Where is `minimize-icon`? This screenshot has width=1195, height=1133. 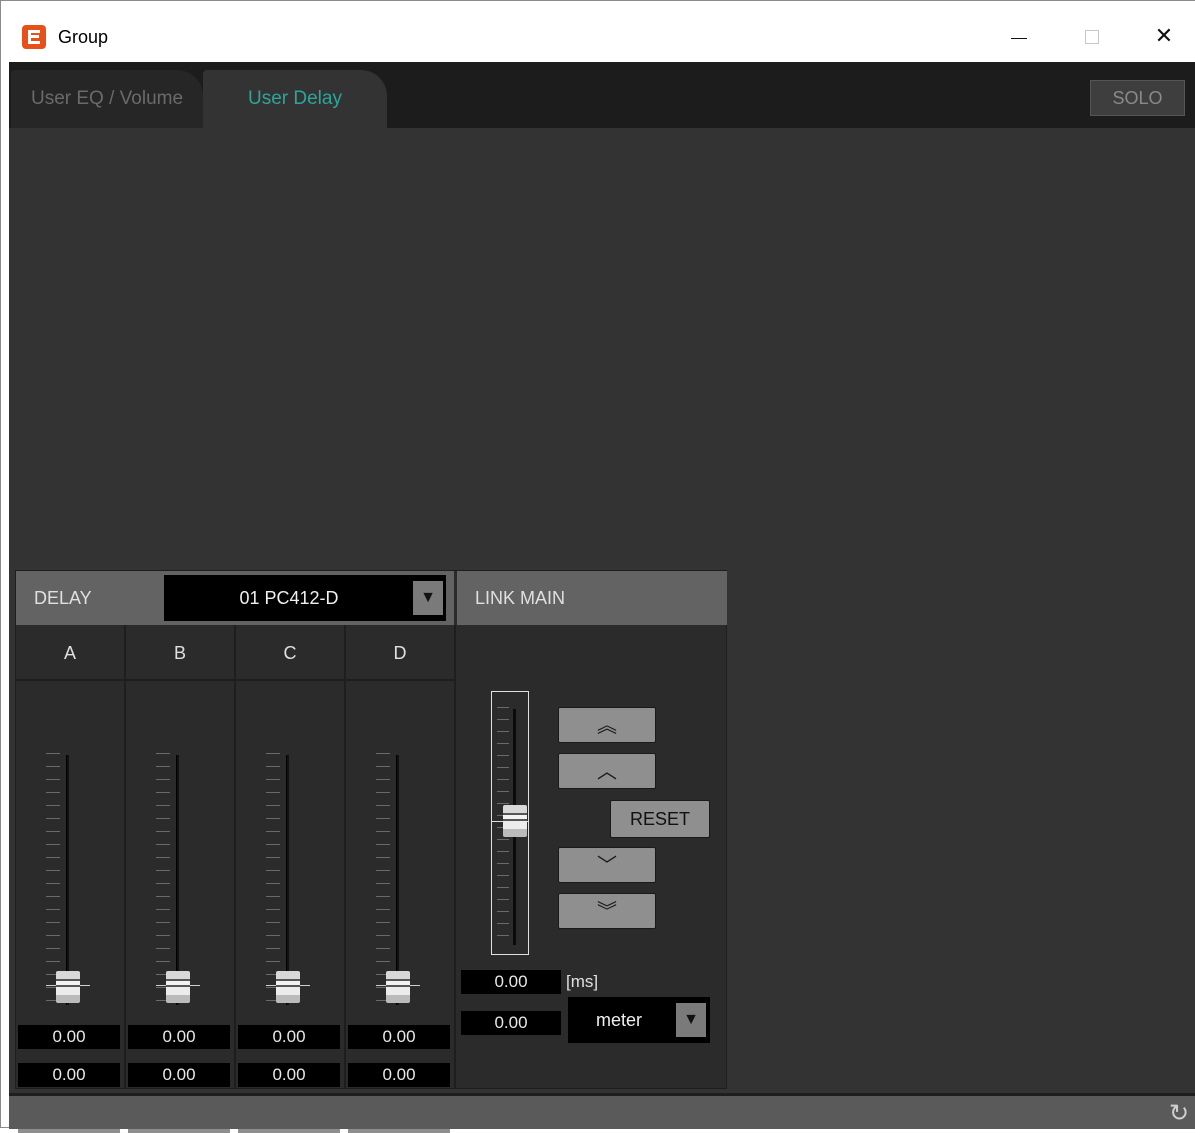 minimize-icon is located at coordinates (1019, 38).